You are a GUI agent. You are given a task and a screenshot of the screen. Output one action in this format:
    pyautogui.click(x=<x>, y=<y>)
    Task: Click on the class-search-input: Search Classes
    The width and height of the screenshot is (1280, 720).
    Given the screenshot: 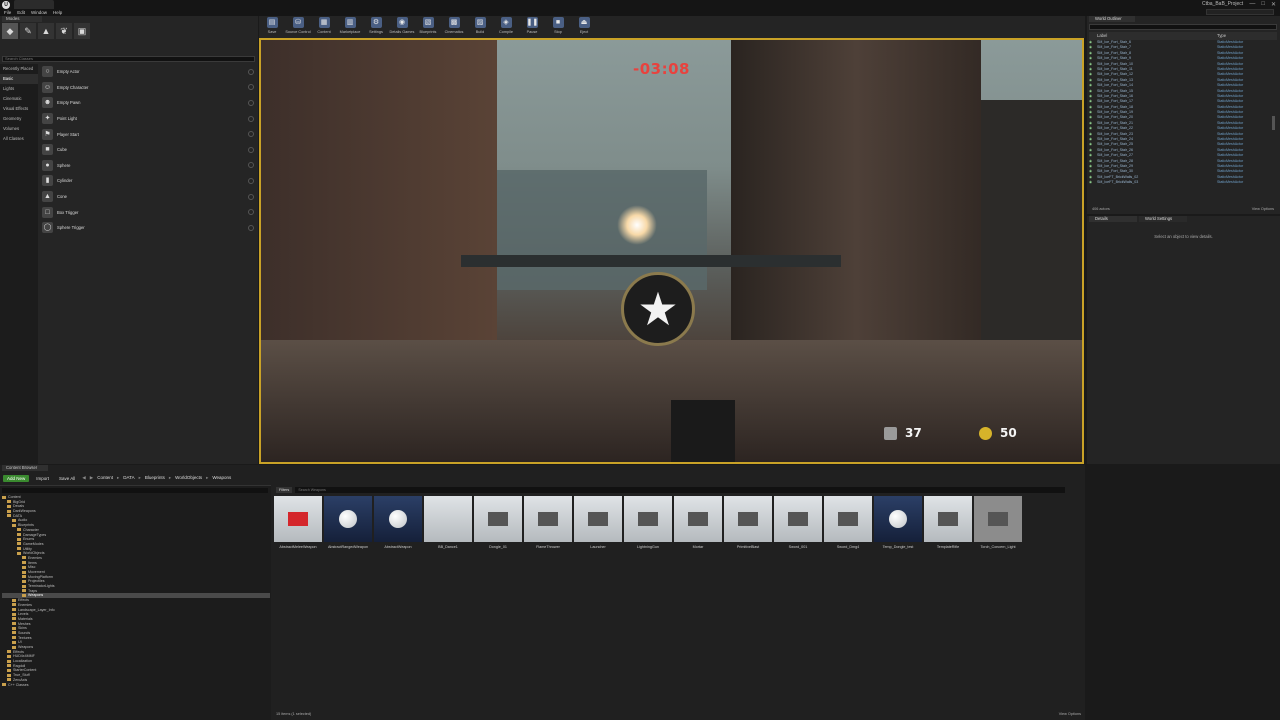 What is the action you would take?
    pyautogui.click(x=128, y=59)
    